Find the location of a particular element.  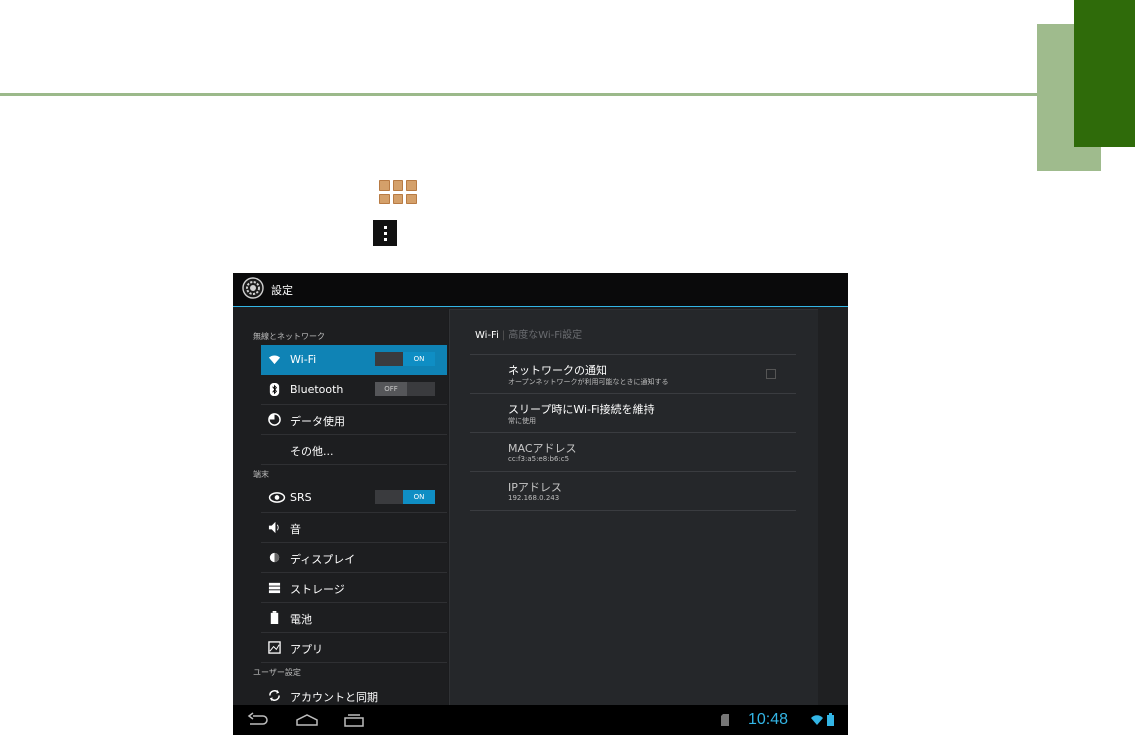

pref-title: ネットワークの通知 is located at coordinates (557, 370).